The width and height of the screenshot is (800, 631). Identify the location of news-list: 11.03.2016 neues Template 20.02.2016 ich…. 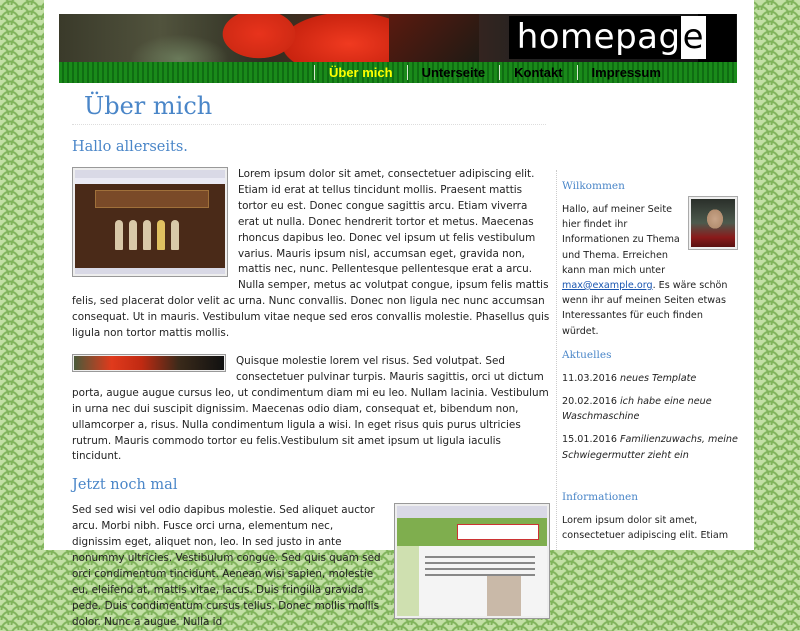
(651, 417).